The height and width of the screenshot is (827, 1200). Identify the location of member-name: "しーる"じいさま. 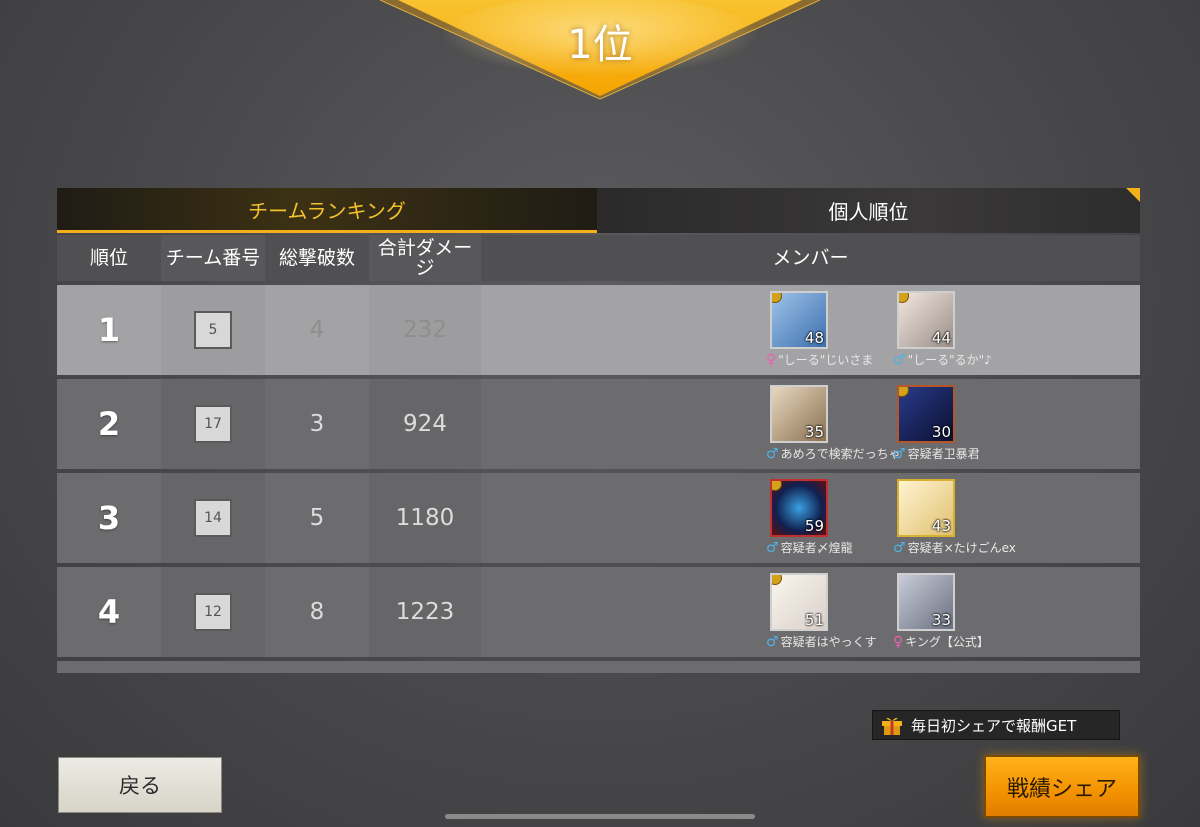
(826, 360).